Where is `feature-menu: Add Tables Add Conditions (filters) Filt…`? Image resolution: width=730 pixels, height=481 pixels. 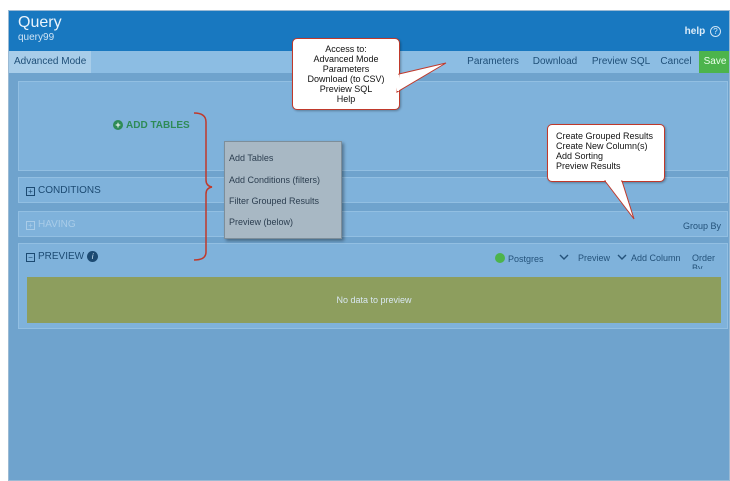
feature-menu: Add Tables Add Conditions (filters) Filt… is located at coordinates (283, 190).